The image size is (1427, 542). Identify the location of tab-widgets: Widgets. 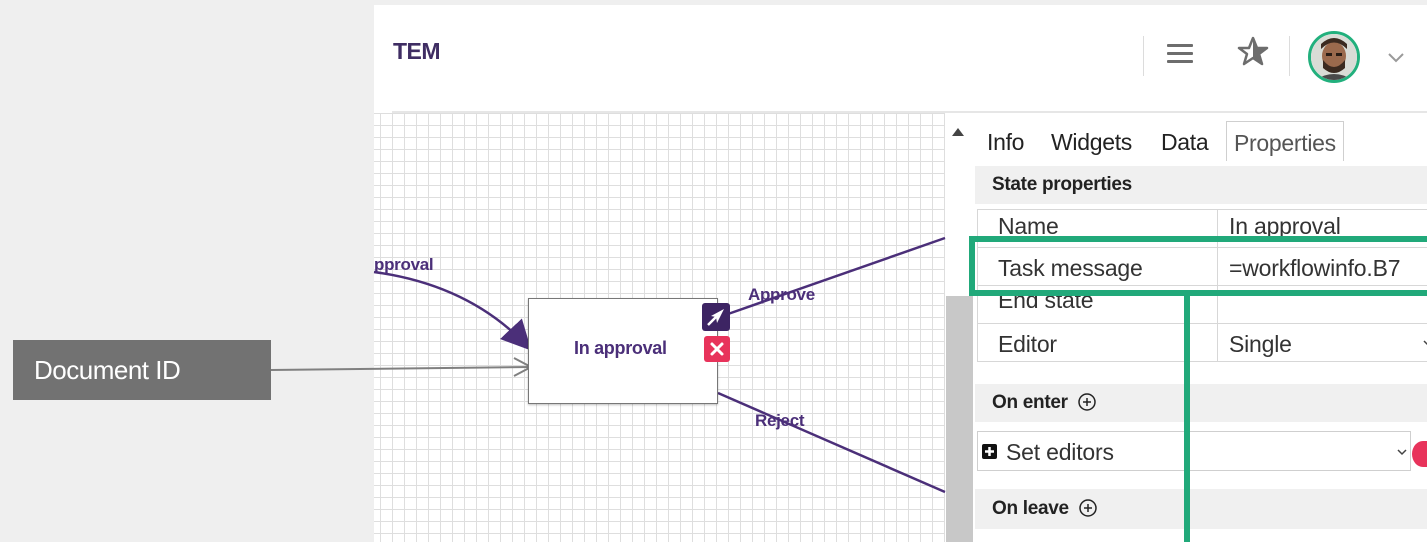
(1091, 141).